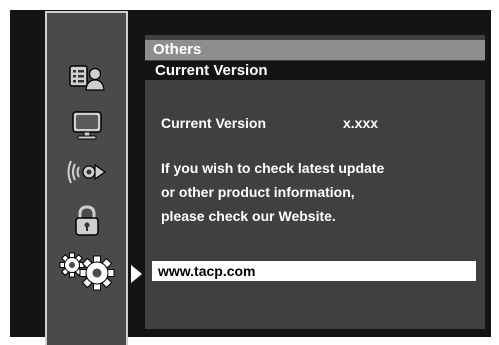 This screenshot has height=345, width=499. I want to click on sidebar-item-picture, so click(86, 125).